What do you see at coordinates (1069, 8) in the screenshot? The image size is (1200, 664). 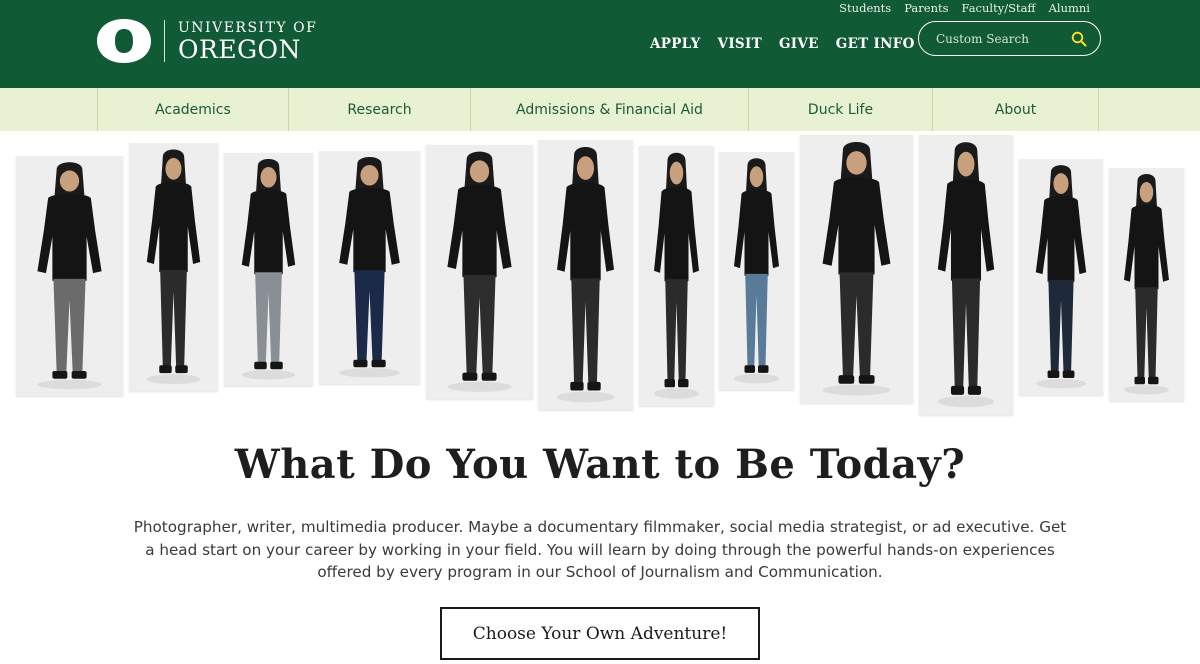 I see `utility-link-alumni: Alumni` at bounding box center [1069, 8].